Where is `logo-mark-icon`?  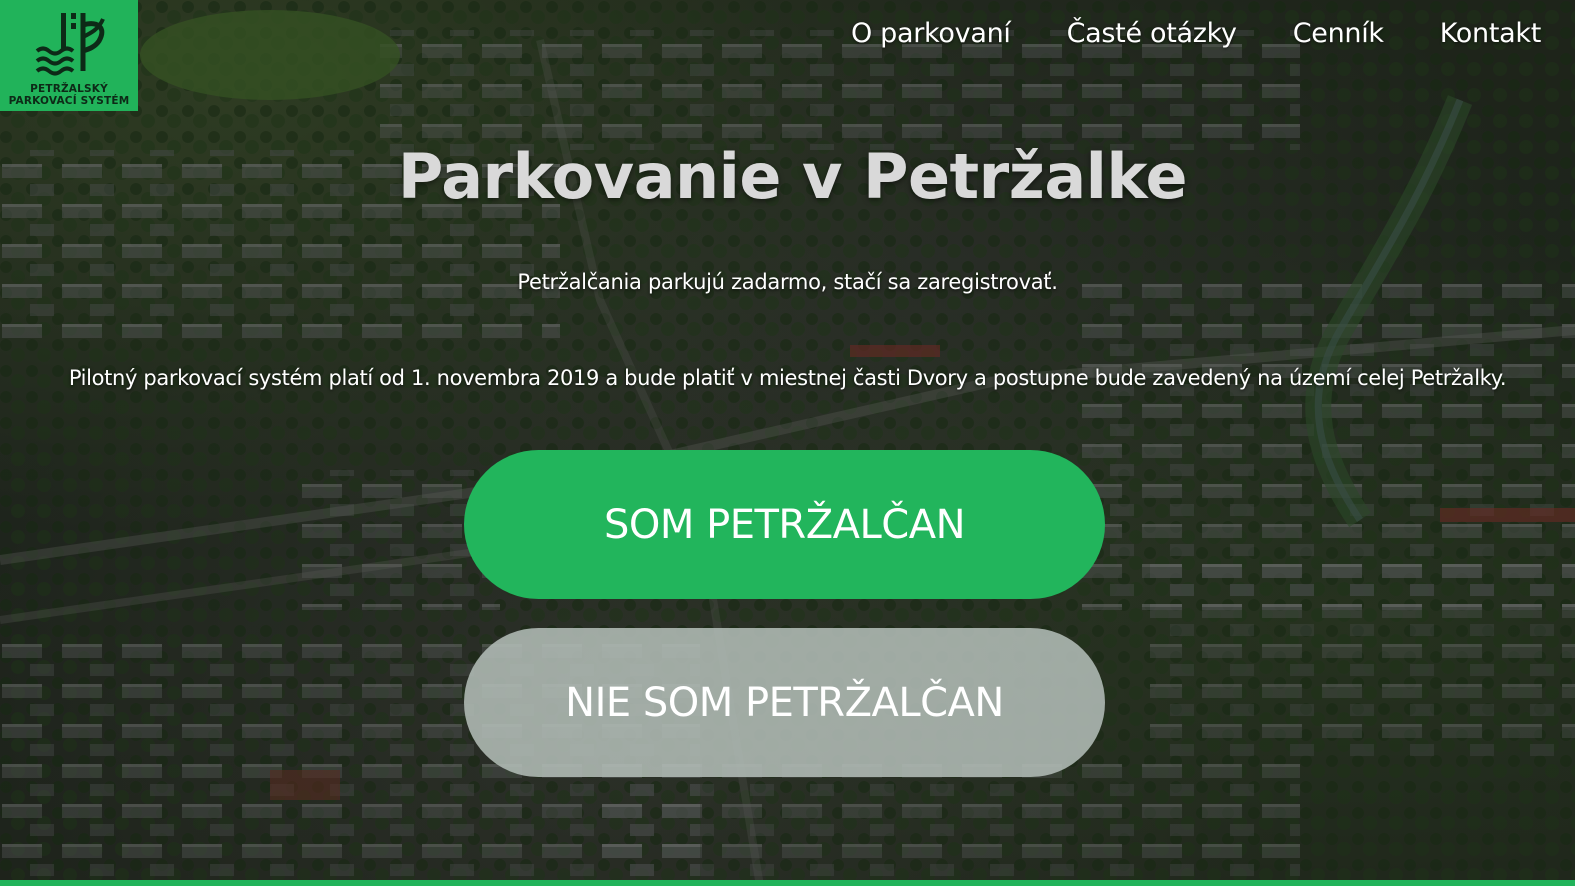 logo-mark-icon is located at coordinates (70, 44).